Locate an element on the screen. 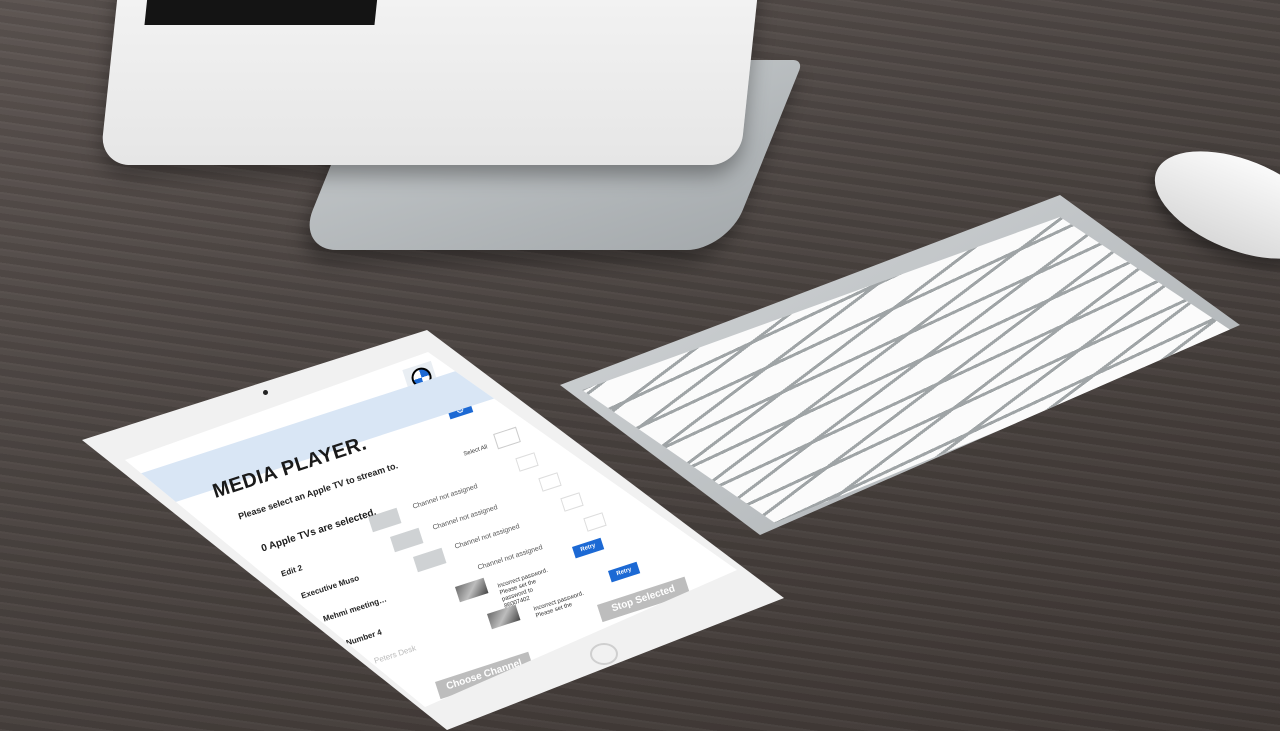 This screenshot has height=731, width=1280. channel-name: Number 4 is located at coordinates (364, 638).